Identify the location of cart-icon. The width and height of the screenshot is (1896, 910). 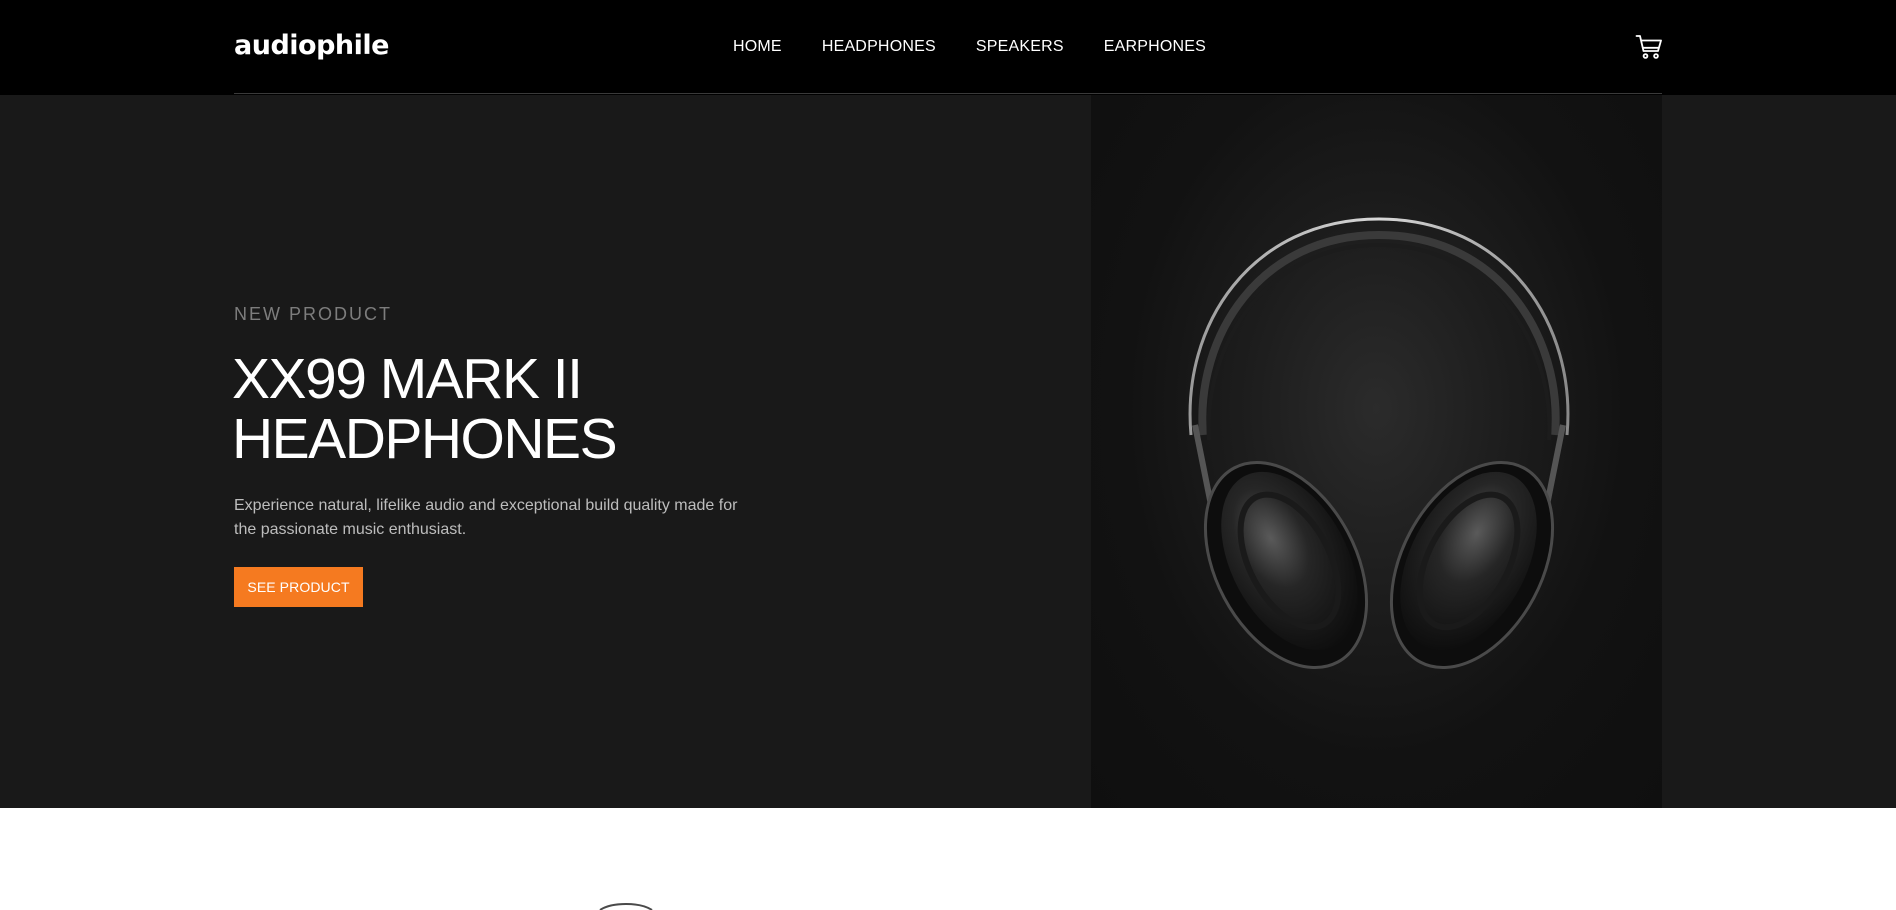
(1649, 47).